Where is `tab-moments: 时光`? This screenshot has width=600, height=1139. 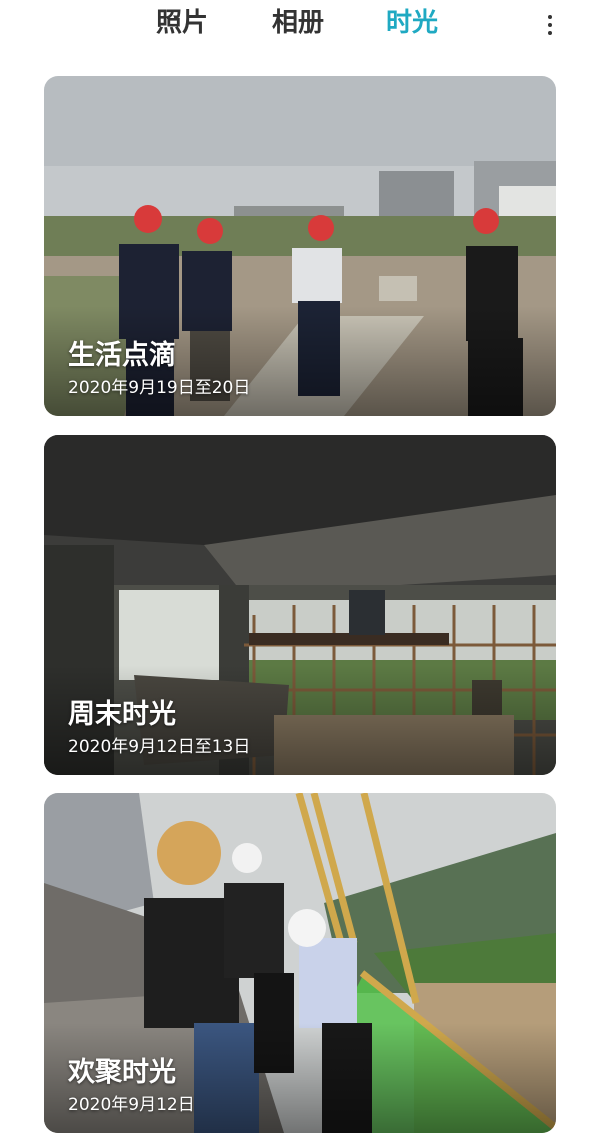
tab-moments: 时光 is located at coordinates (412, 23).